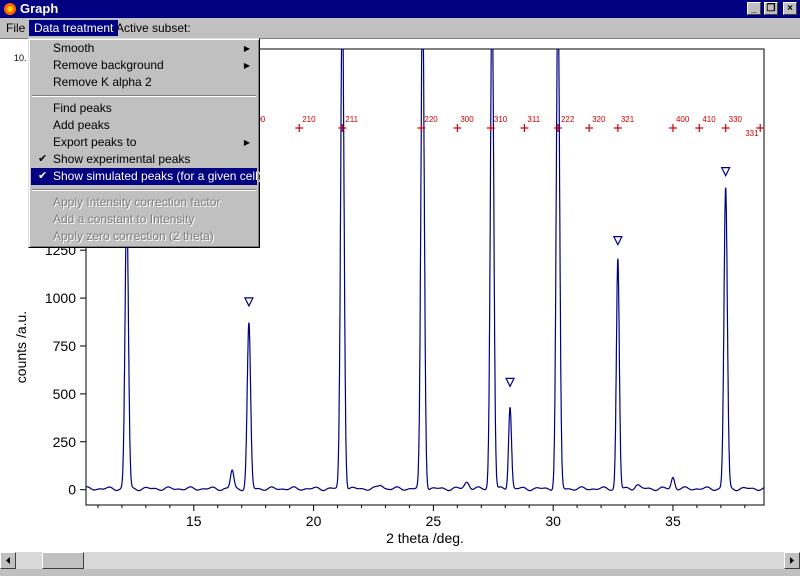 This screenshot has width=800, height=576. What do you see at coordinates (144, 125) in the screenshot?
I see `menu-item-add-peaks: Add peaks` at bounding box center [144, 125].